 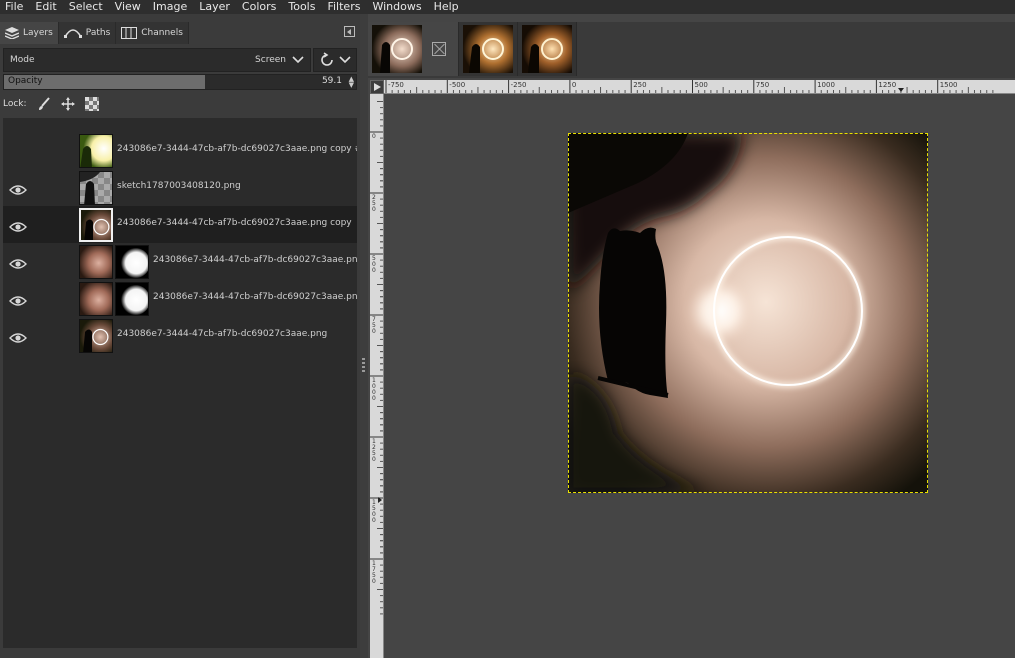 I want to click on menu-file: File, so click(x=14, y=7).